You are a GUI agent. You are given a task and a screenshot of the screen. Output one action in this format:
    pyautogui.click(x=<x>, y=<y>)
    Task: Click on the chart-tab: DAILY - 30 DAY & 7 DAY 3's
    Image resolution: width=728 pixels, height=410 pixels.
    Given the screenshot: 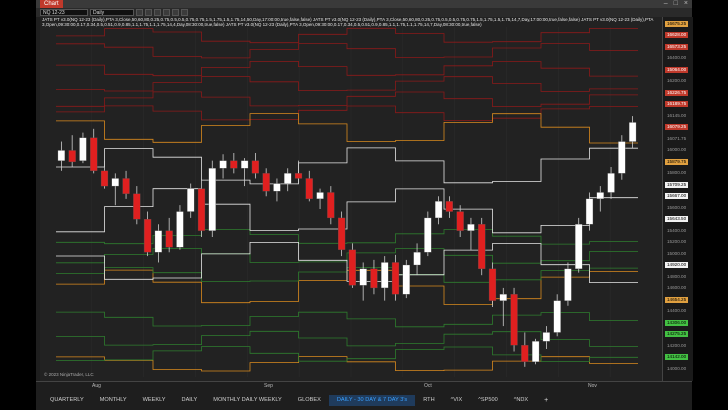 What is the action you would take?
    pyautogui.click(x=372, y=400)
    